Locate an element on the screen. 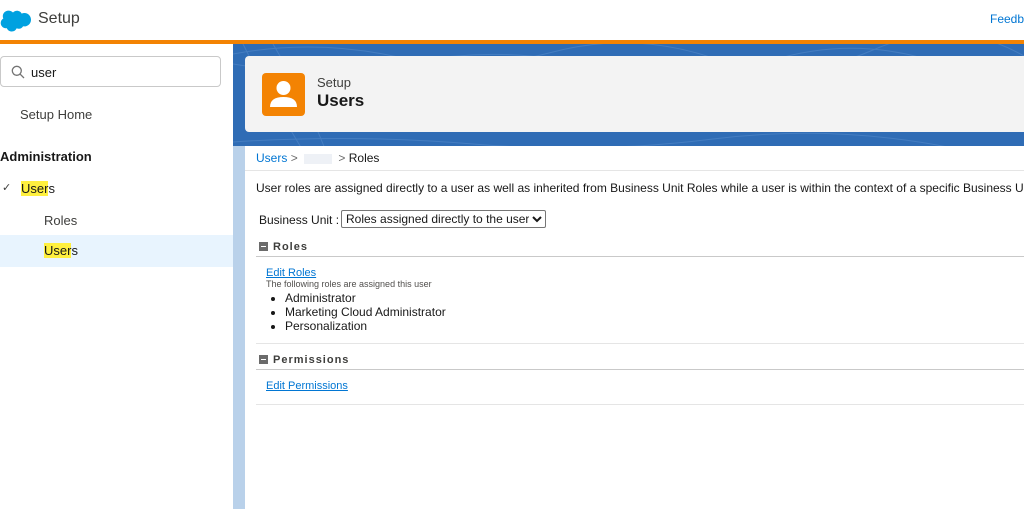 The width and height of the screenshot is (1024, 509). edit-permissions-link: Edit Permissions is located at coordinates (307, 386).